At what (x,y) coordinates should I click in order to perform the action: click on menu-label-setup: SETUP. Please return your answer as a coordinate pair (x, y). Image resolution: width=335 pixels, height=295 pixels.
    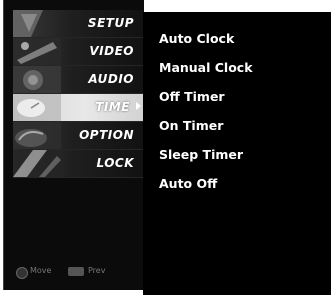
    Looking at the image, I should click on (110, 23).